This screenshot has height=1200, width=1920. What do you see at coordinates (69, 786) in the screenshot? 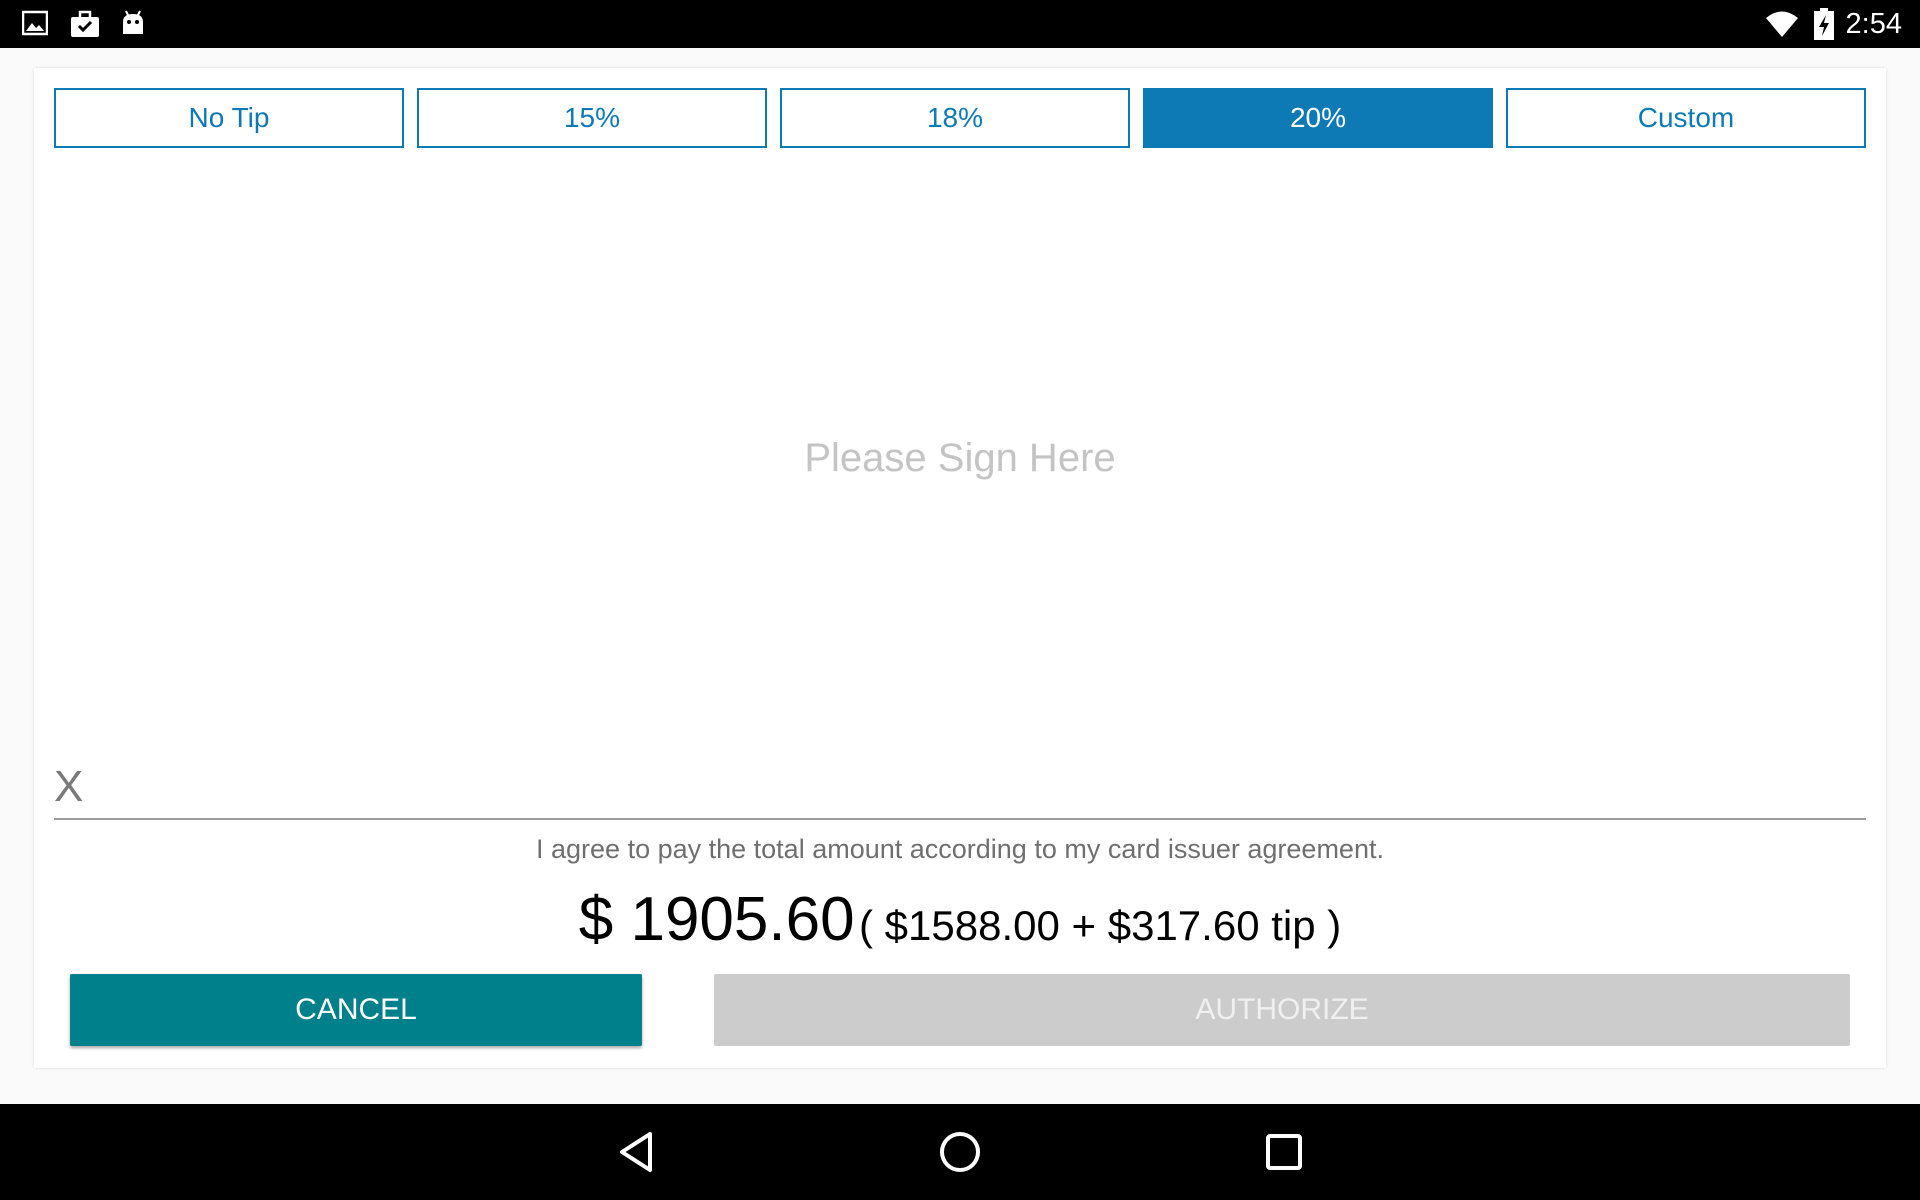
I see `signature-x-mark: X` at bounding box center [69, 786].